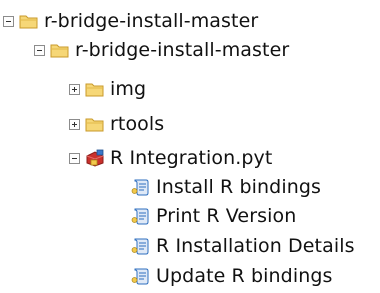  I want to click on tree-node-script-update: Update R bindings, so click(232, 276).